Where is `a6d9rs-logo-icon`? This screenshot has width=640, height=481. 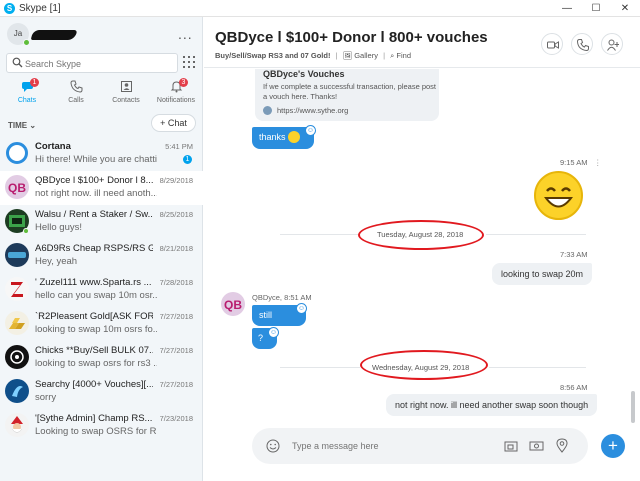
a6d9rs-logo-icon is located at coordinates (17, 255).